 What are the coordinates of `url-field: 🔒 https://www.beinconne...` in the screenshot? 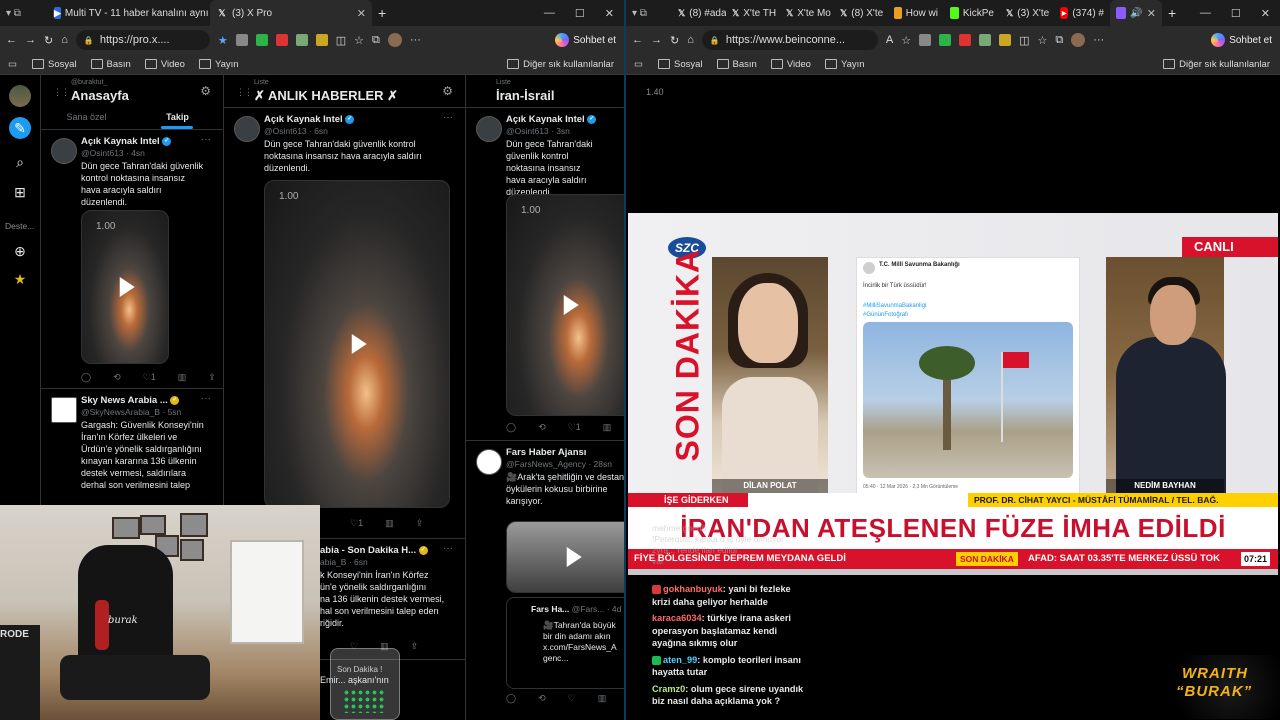 It's located at (789, 40).